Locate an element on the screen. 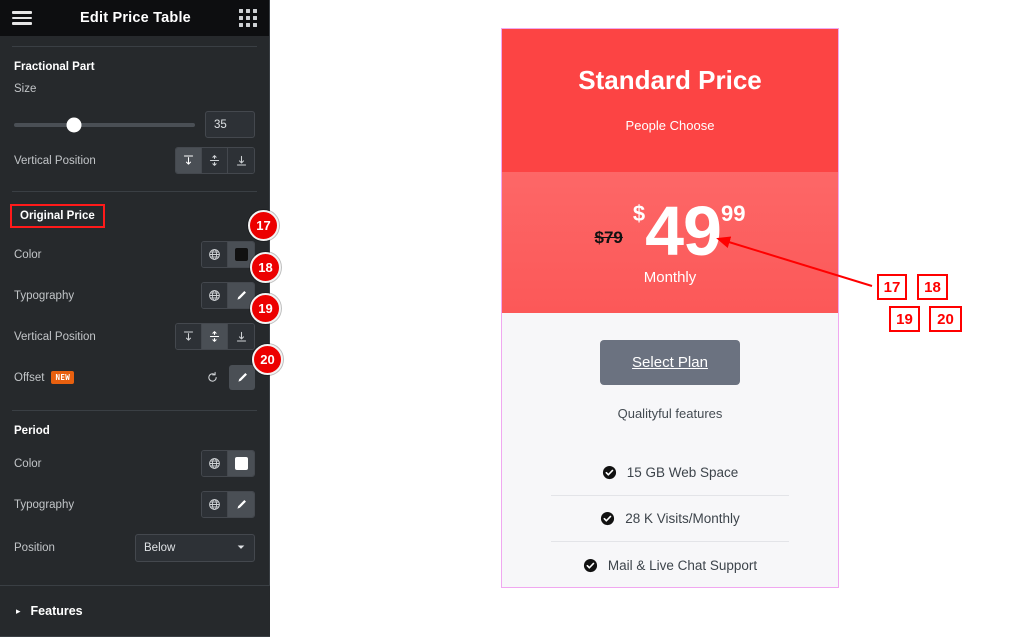  vertical-position-choices-fractional is located at coordinates (215, 160).